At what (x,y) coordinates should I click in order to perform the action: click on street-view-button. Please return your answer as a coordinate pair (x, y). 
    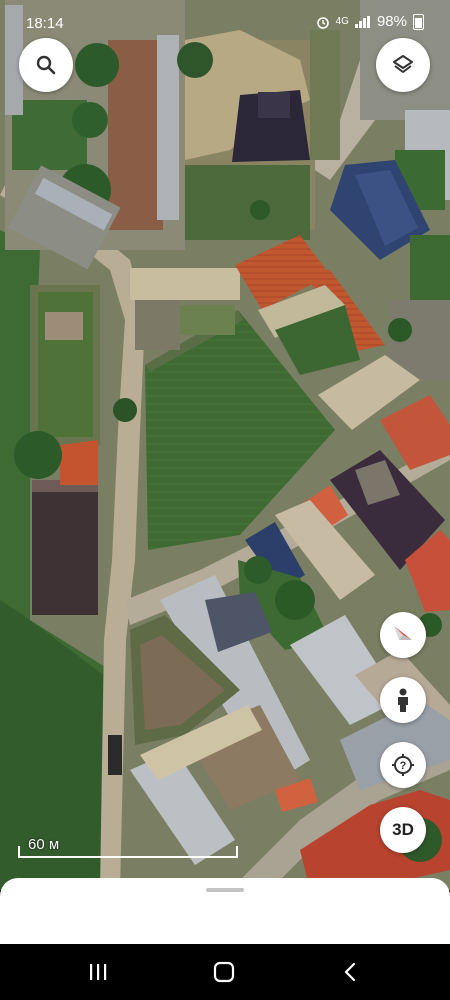
    Looking at the image, I should click on (403, 700).